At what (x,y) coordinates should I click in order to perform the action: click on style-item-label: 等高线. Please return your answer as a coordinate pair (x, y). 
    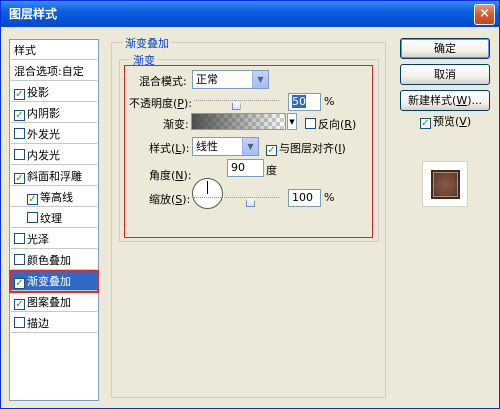
    Looking at the image, I should click on (56, 197).